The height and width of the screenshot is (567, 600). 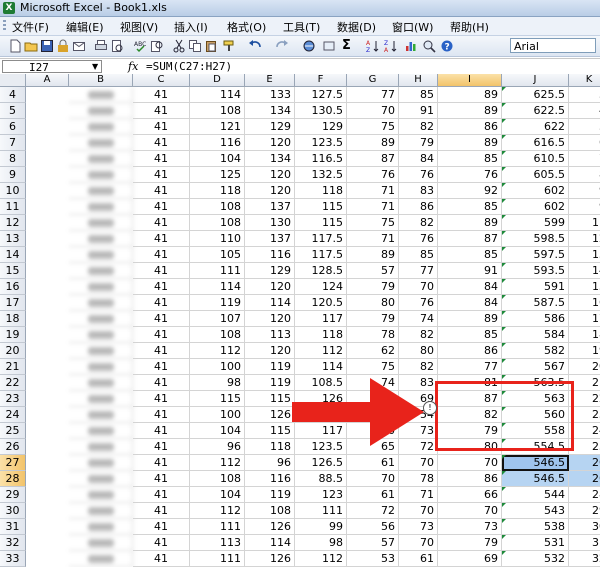 I want to click on cell-i: 76, so click(x=470, y=175).